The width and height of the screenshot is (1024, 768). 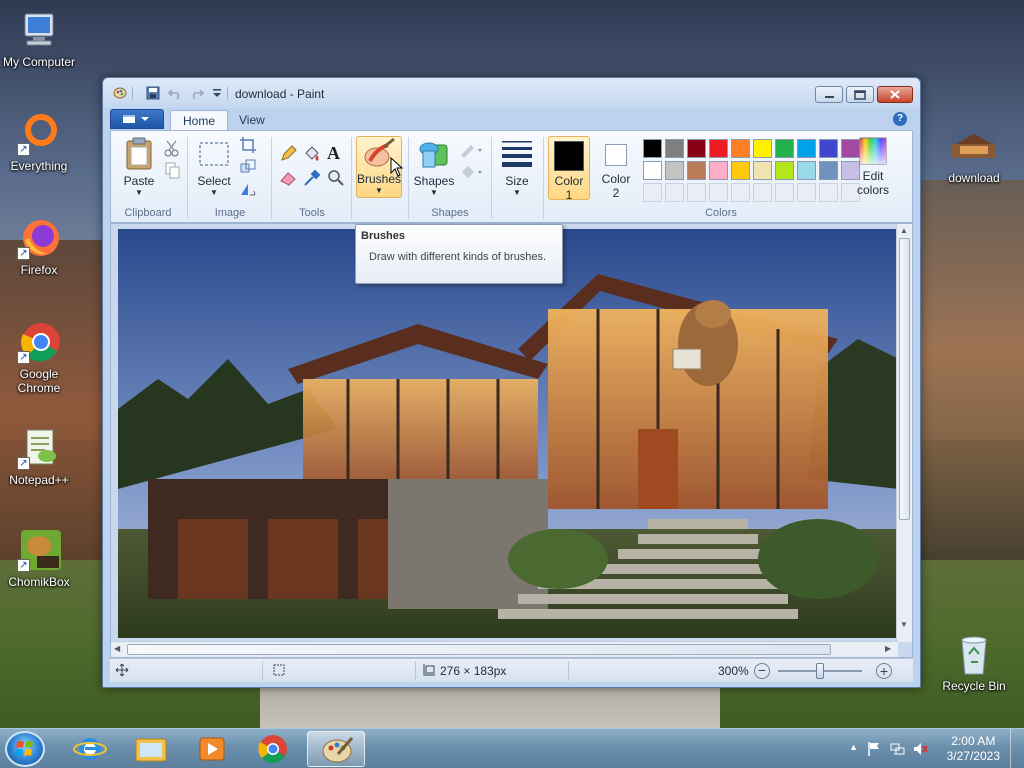 What do you see at coordinates (904, 624) in the screenshot?
I see `scroll-down-icon: ▼` at bounding box center [904, 624].